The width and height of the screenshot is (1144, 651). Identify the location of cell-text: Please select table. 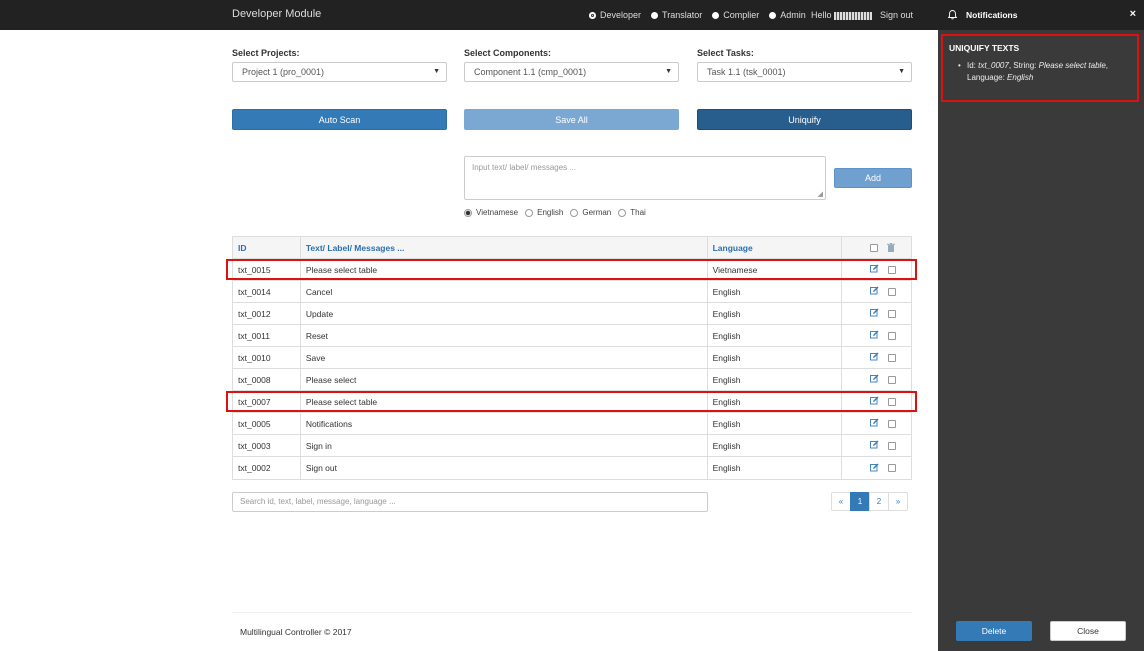
(504, 269).